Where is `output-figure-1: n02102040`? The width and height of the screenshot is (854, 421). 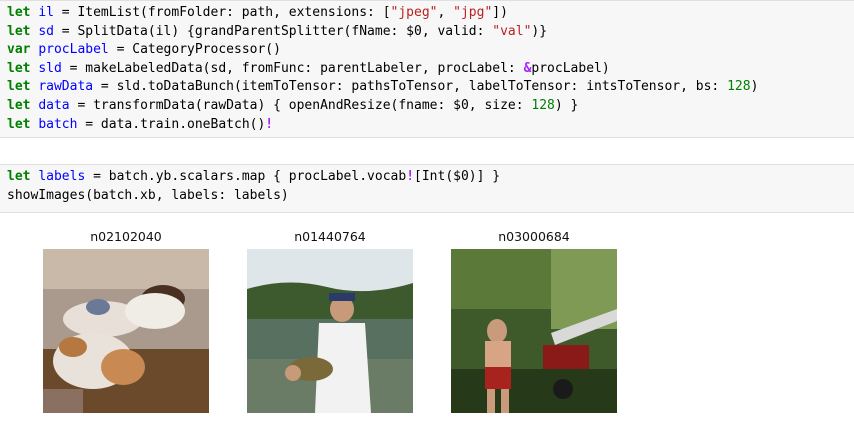
output-figure-1: n02102040 is located at coordinates (126, 320).